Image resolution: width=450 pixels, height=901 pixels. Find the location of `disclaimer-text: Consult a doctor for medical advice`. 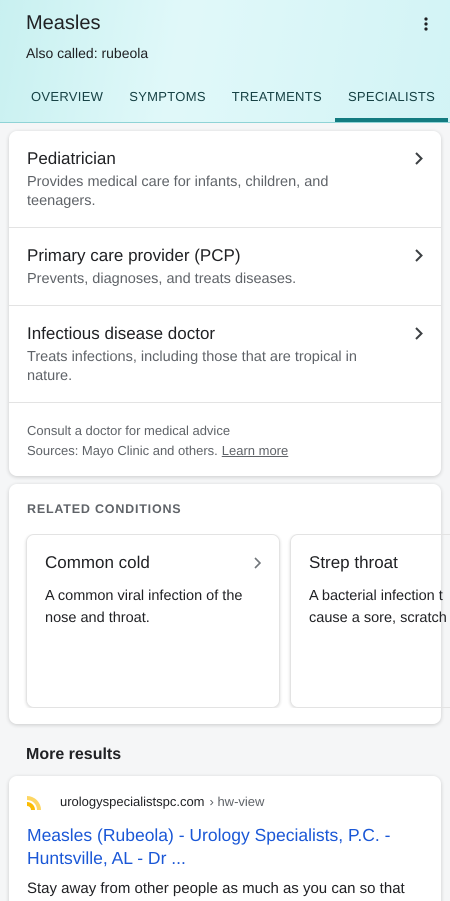

disclaimer-text: Consult a doctor for medical advice is located at coordinates (129, 430).